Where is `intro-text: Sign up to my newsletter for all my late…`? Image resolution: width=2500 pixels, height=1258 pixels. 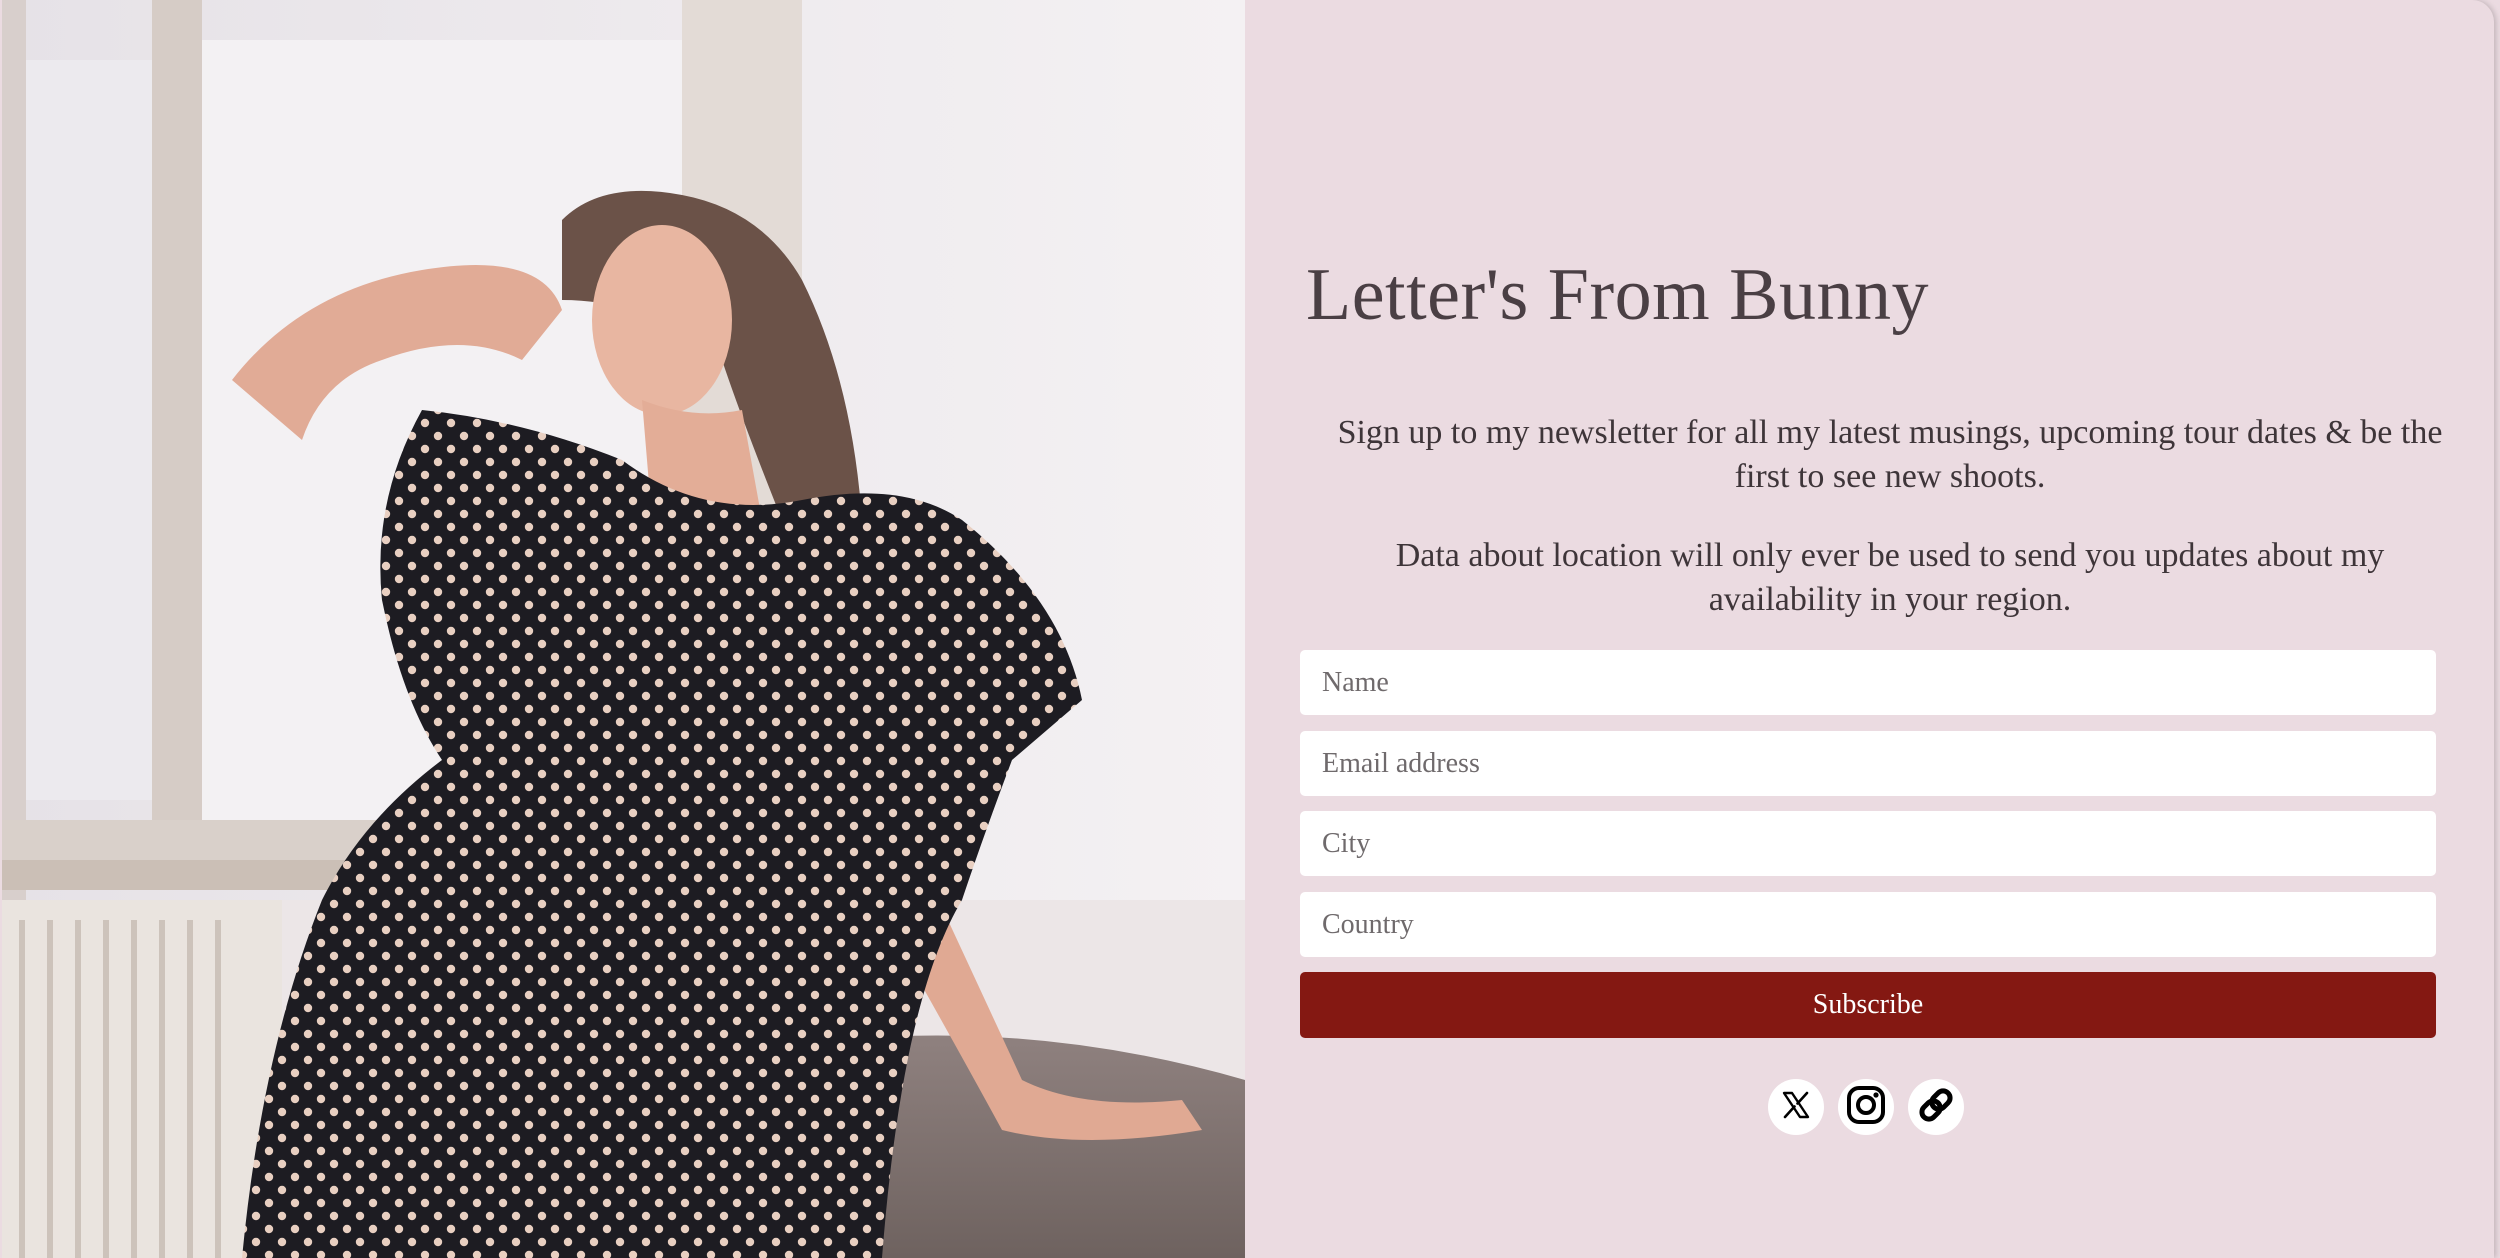
intro-text: Sign up to my newsletter for all my late… is located at coordinates (1890, 454).